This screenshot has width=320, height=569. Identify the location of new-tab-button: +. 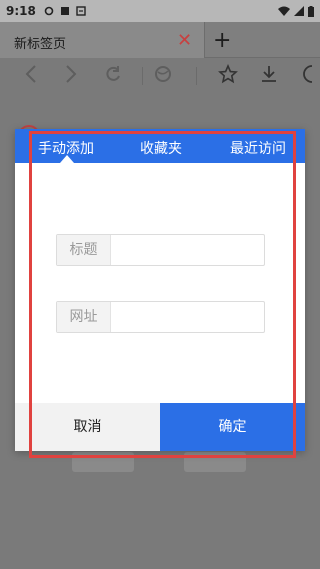
(222, 40).